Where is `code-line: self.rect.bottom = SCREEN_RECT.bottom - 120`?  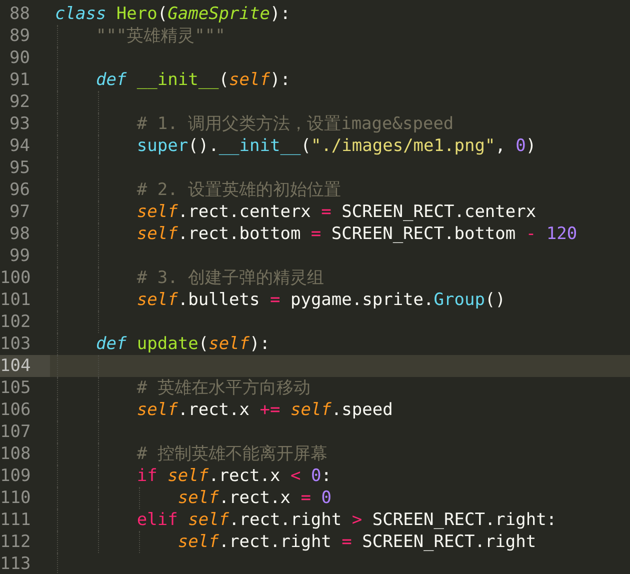 code-line: self.rect.bottom = SCREEN_RECT.bottom - 120 is located at coordinates (357, 234).